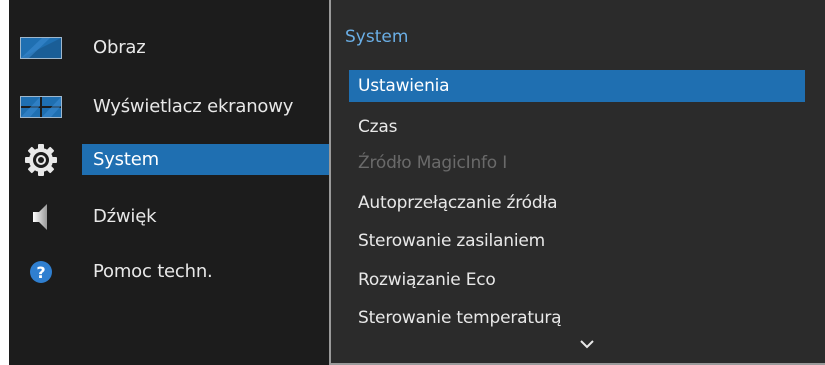 The width and height of the screenshot is (825, 365). What do you see at coordinates (41, 107) in the screenshot?
I see `onscreen-display-icon` at bounding box center [41, 107].